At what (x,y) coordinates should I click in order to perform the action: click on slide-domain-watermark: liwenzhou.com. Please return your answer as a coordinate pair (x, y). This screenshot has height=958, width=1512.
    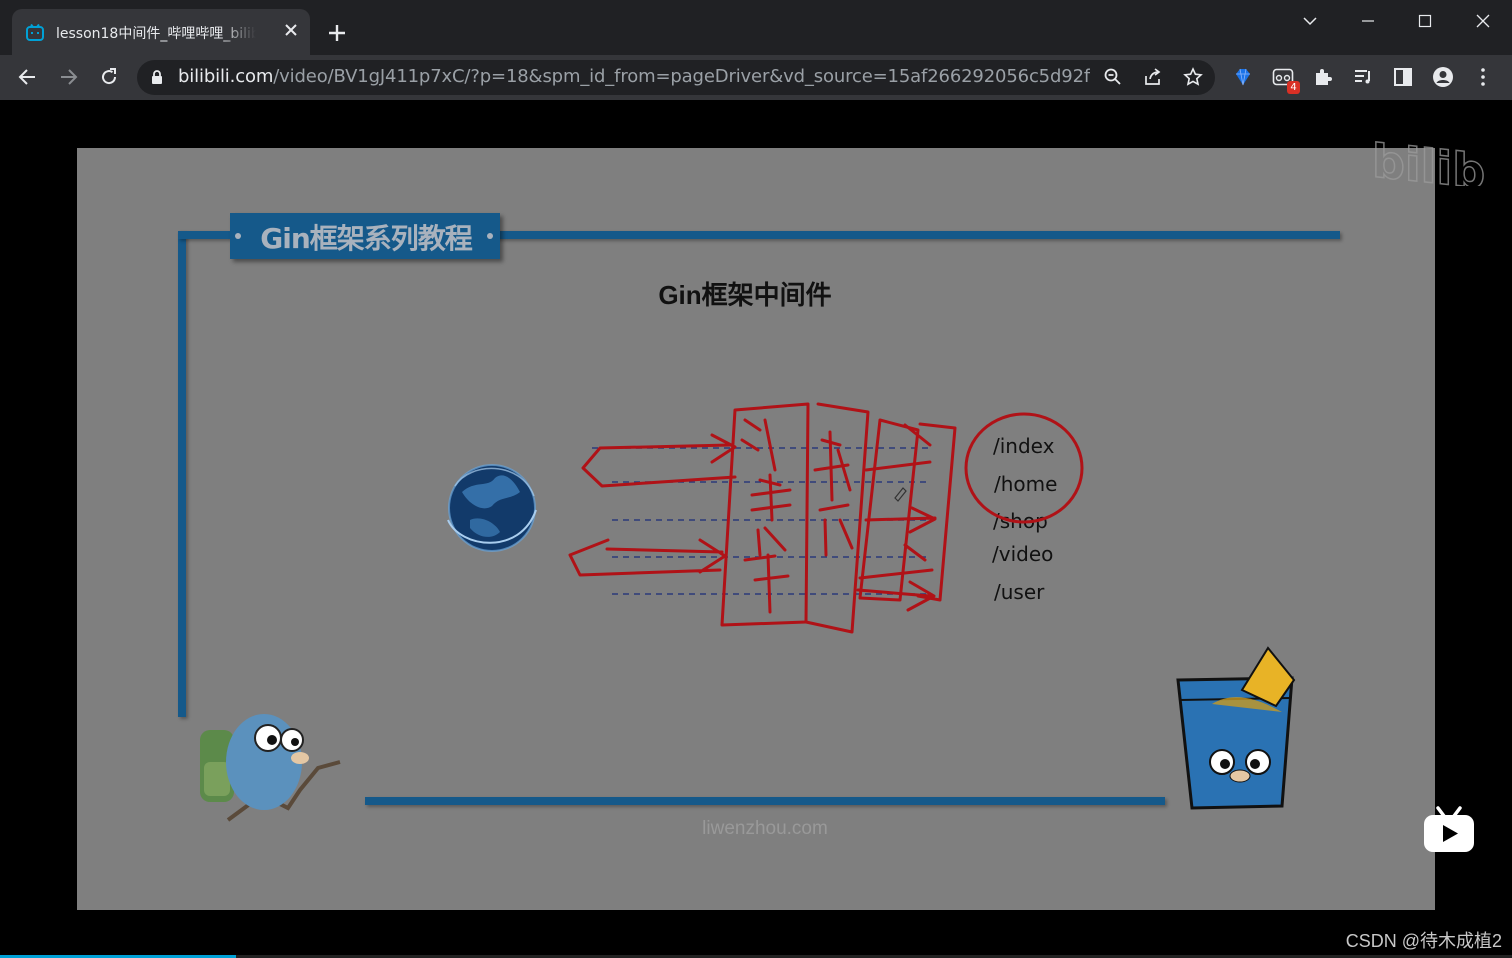
    Looking at the image, I should click on (765, 828).